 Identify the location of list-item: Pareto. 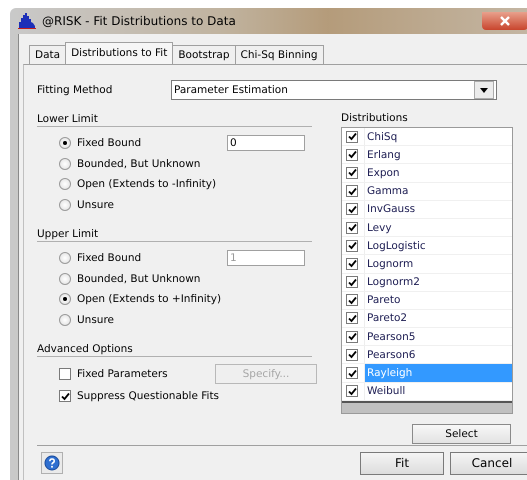
(438, 300).